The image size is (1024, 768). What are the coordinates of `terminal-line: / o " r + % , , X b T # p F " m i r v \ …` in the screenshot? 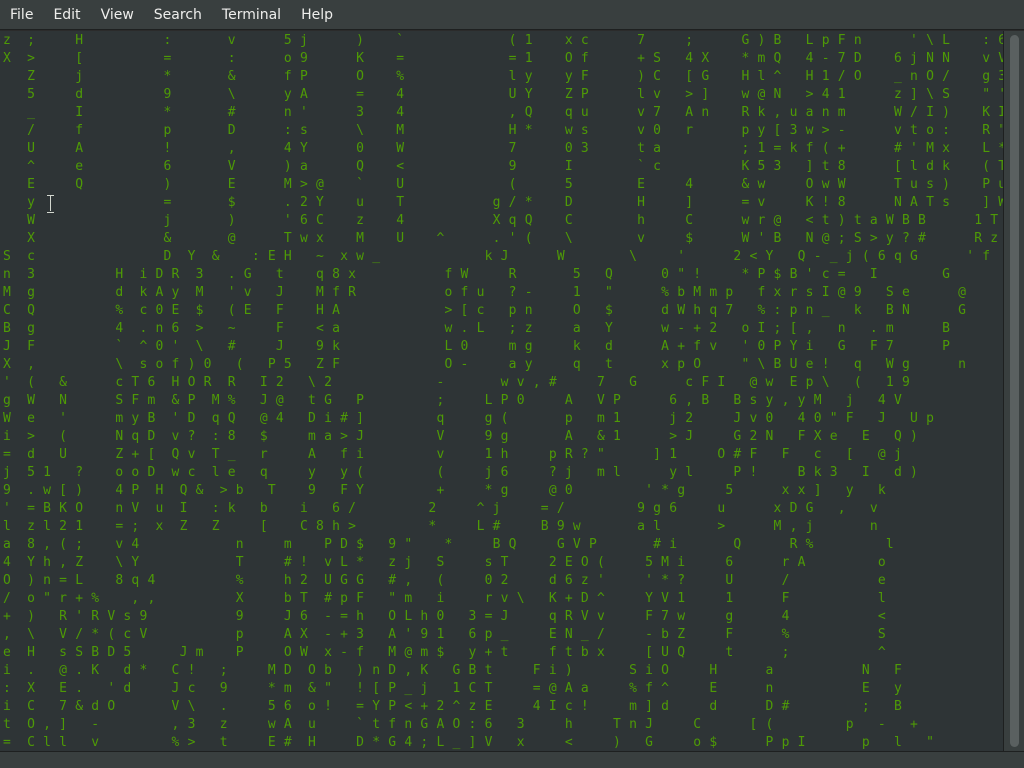 It's located at (444, 598).